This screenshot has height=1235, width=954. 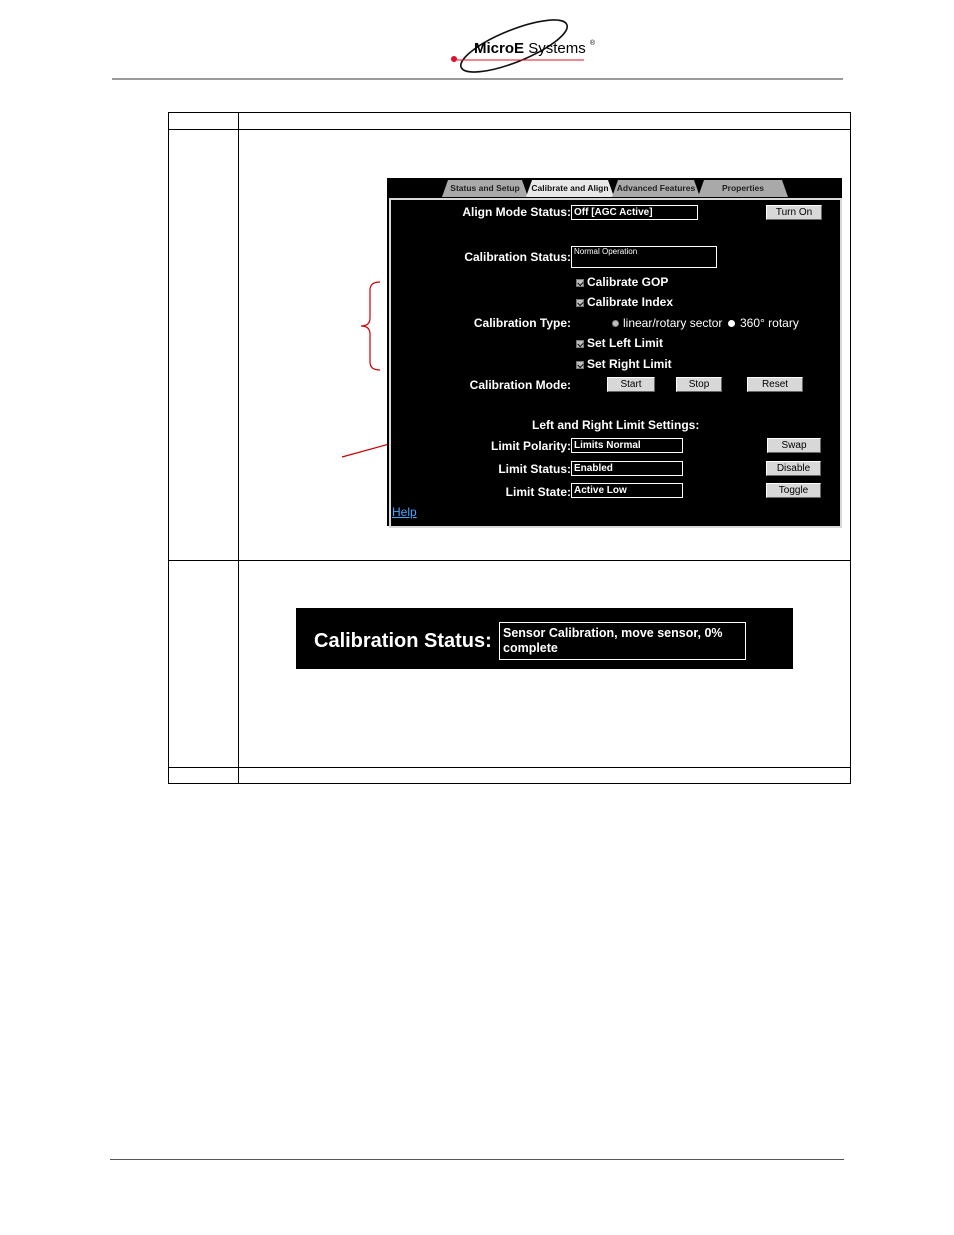 What do you see at coordinates (793, 468) in the screenshot?
I see `disable-button: Disable` at bounding box center [793, 468].